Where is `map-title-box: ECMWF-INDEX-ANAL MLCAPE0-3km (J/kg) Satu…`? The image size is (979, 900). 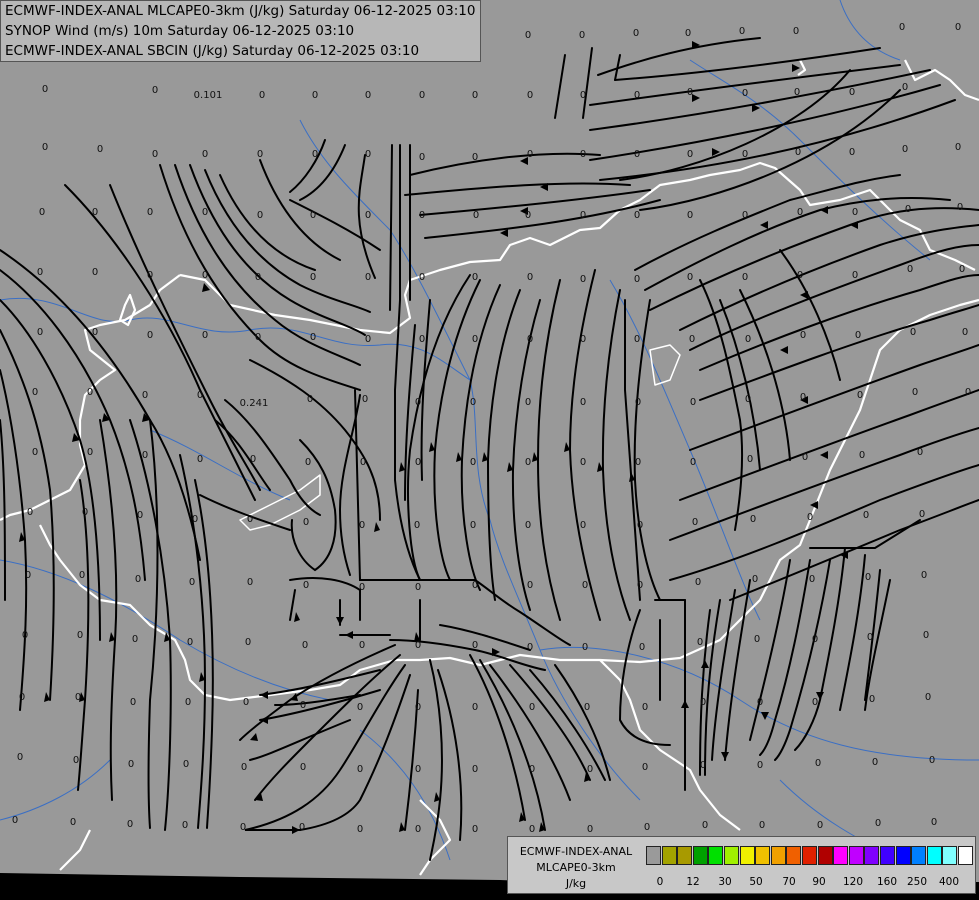
map-title-box: ECMWF-INDEX-ANAL MLCAPE0-3km (J/kg) Satu… is located at coordinates (240, 31).